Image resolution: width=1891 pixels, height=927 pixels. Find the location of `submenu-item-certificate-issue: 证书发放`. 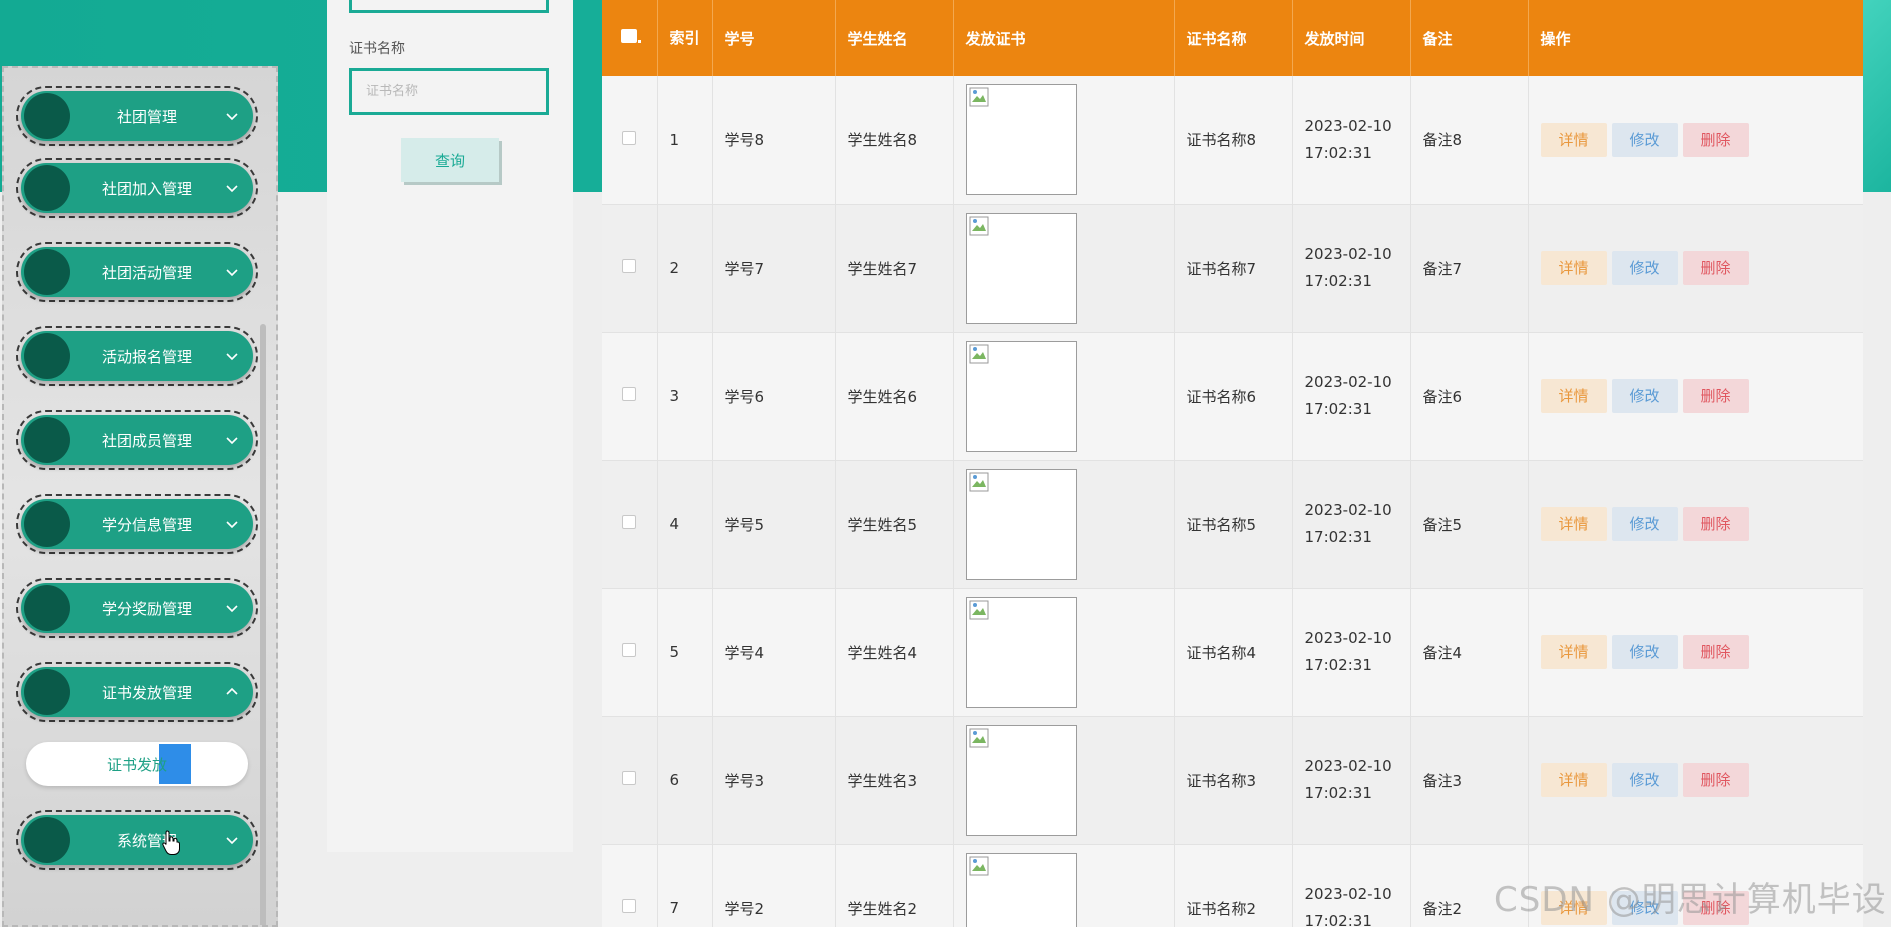

submenu-item-certificate-issue: 证书发放 is located at coordinates (137, 764).